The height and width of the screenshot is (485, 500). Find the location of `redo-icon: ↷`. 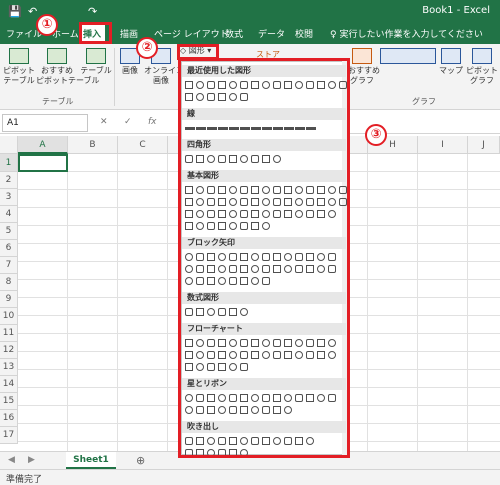

redo-icon: ↷ is located at coordinates (92, 11).